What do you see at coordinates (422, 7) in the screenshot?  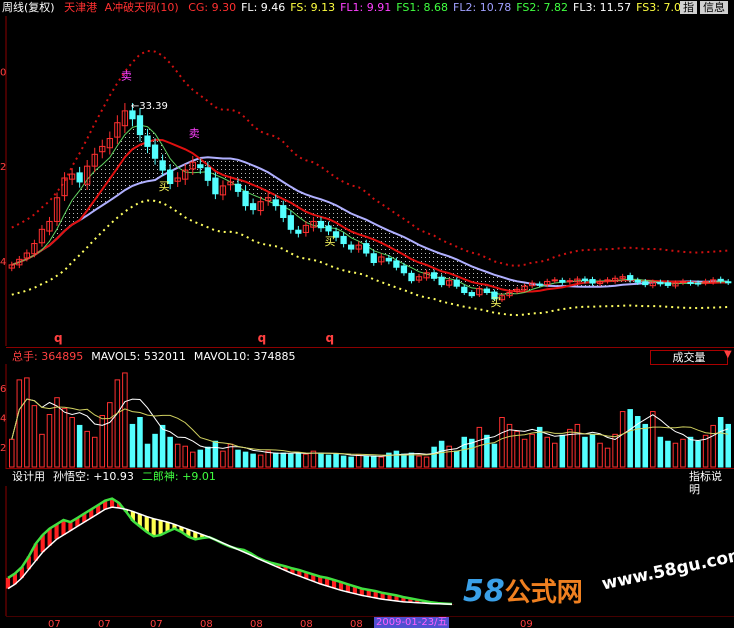 I see `indicator-value-4: FS1: 8.68` at bounding box center [422, 7].